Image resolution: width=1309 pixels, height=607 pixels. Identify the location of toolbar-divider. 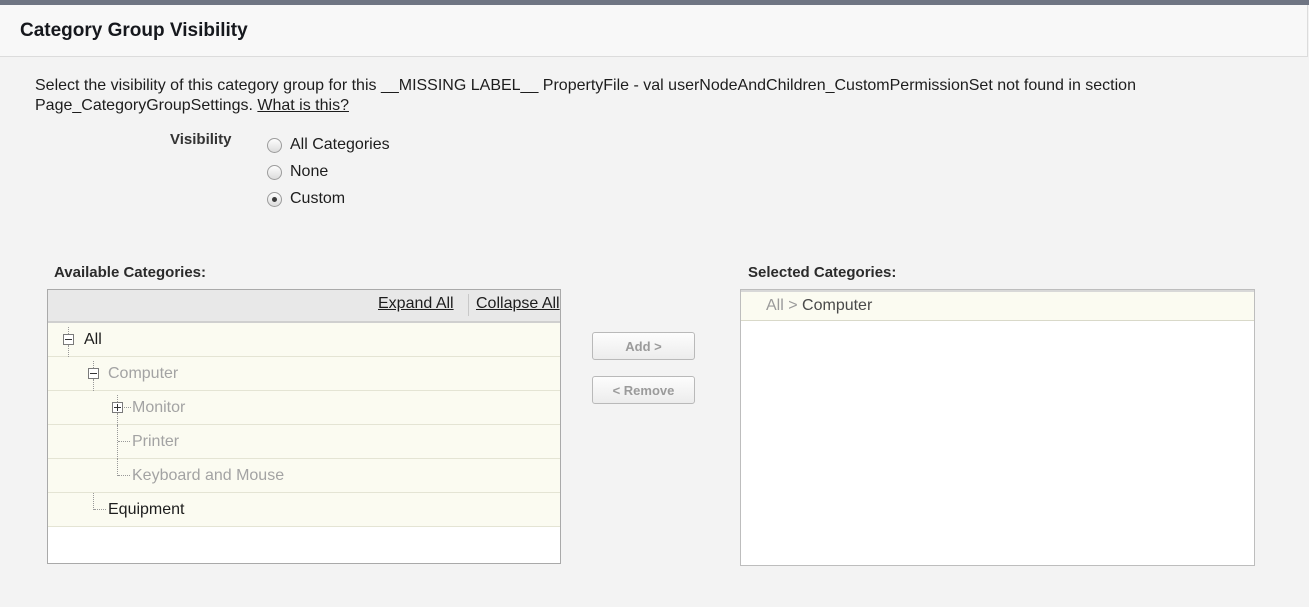
(468, 305).